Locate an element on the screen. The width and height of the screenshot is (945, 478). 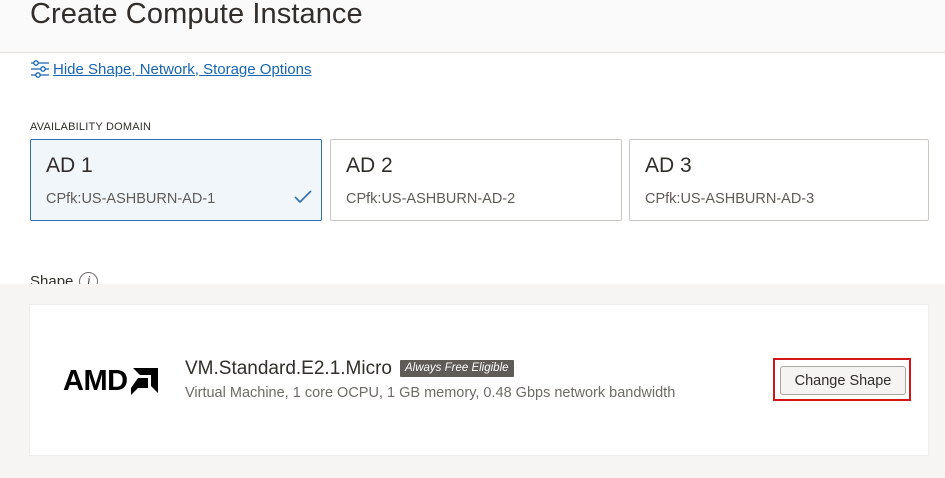
amd-logo: AMD is located at coordinates (110, 381).